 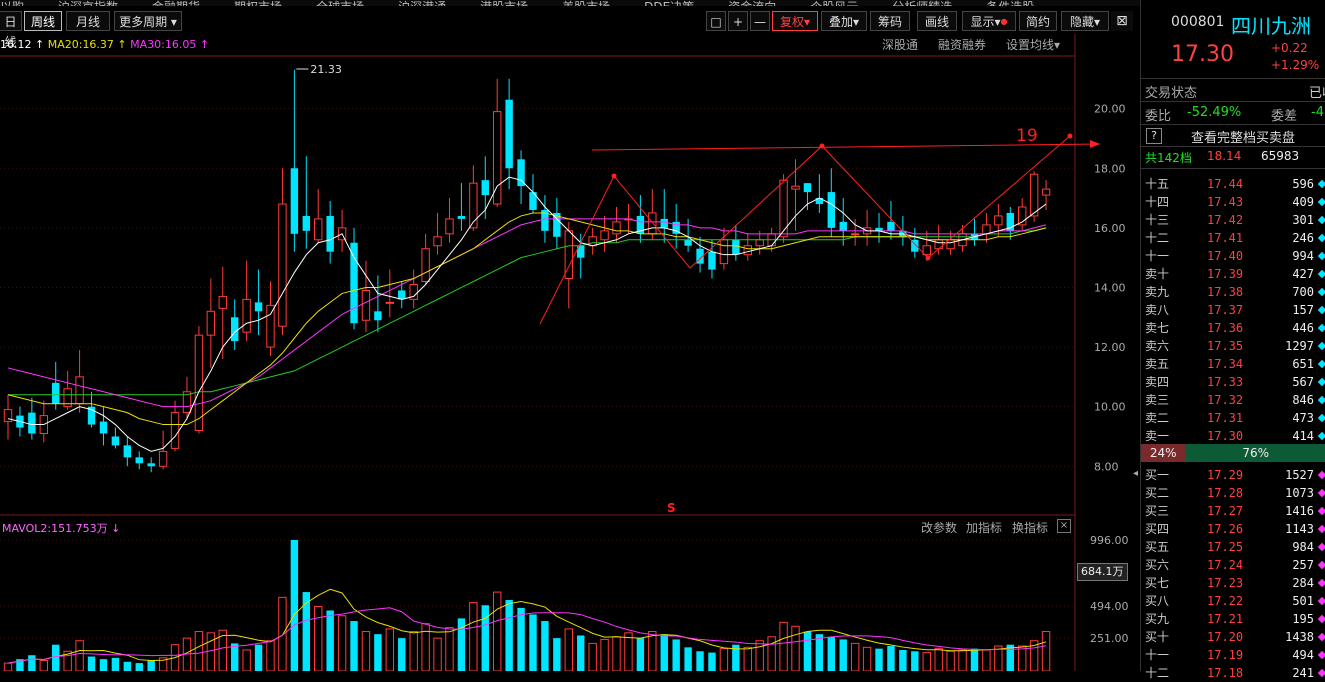 I want to click on top-menu-item: 沪深京指数, so click(x=88, y=3).